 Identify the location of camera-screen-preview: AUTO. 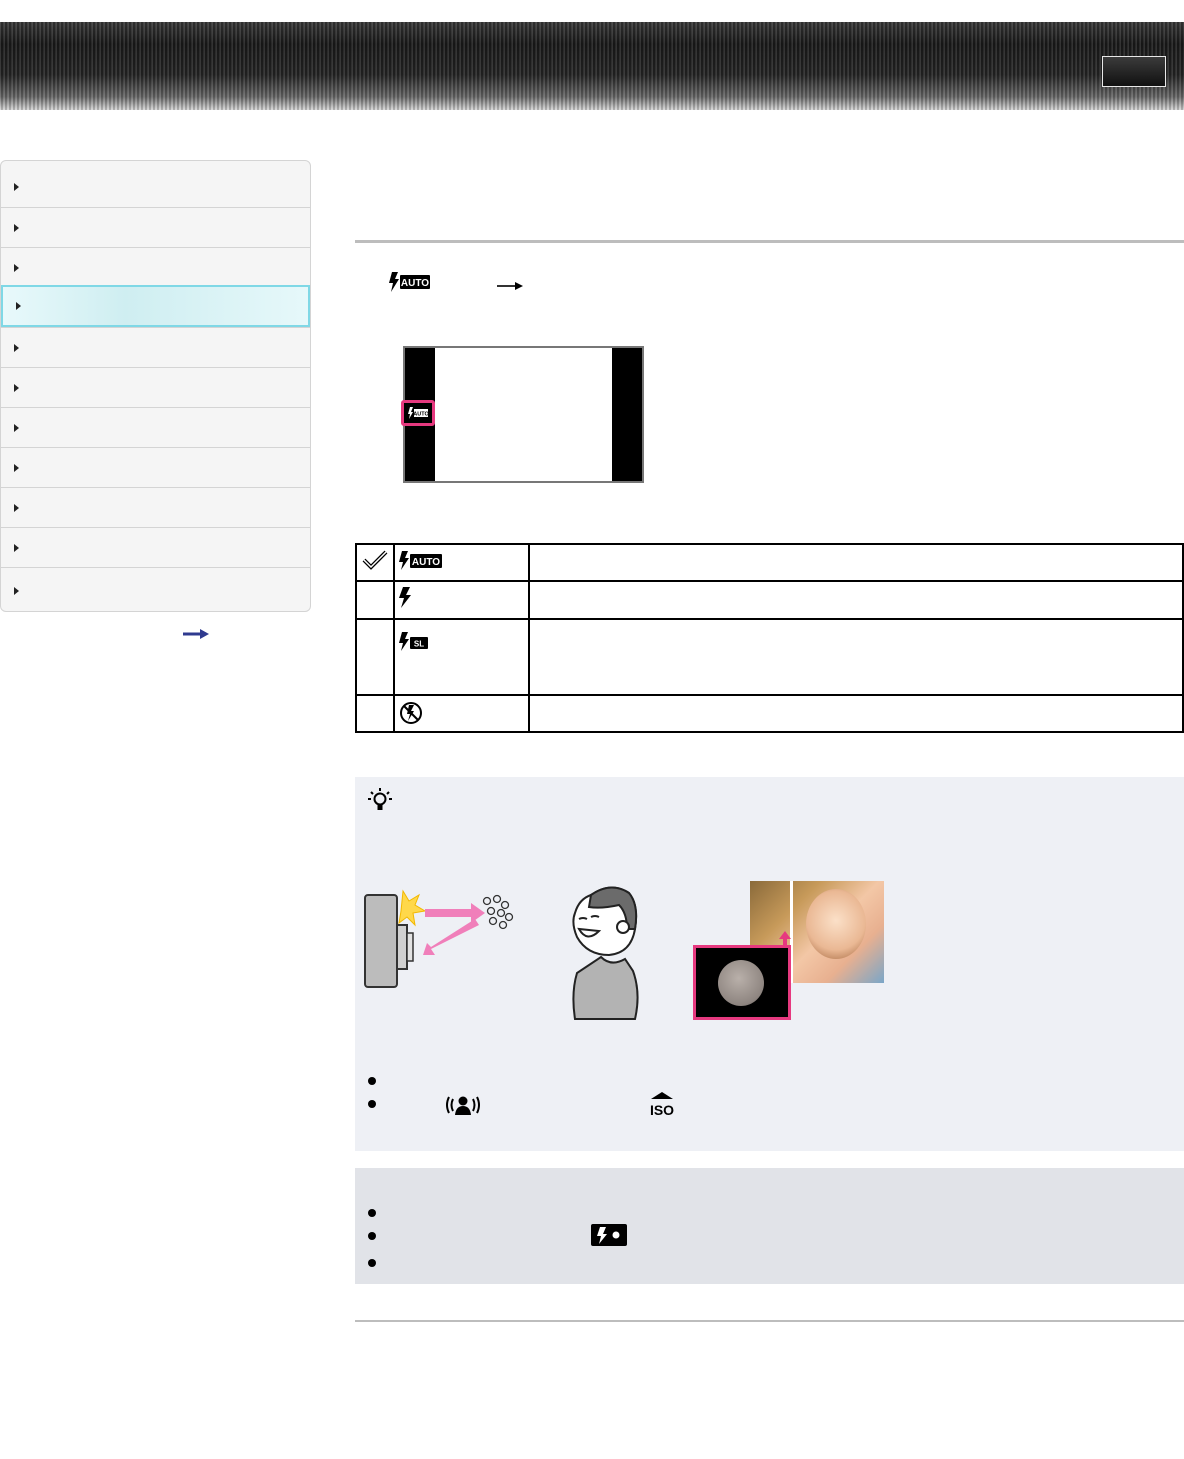
(522, 414).